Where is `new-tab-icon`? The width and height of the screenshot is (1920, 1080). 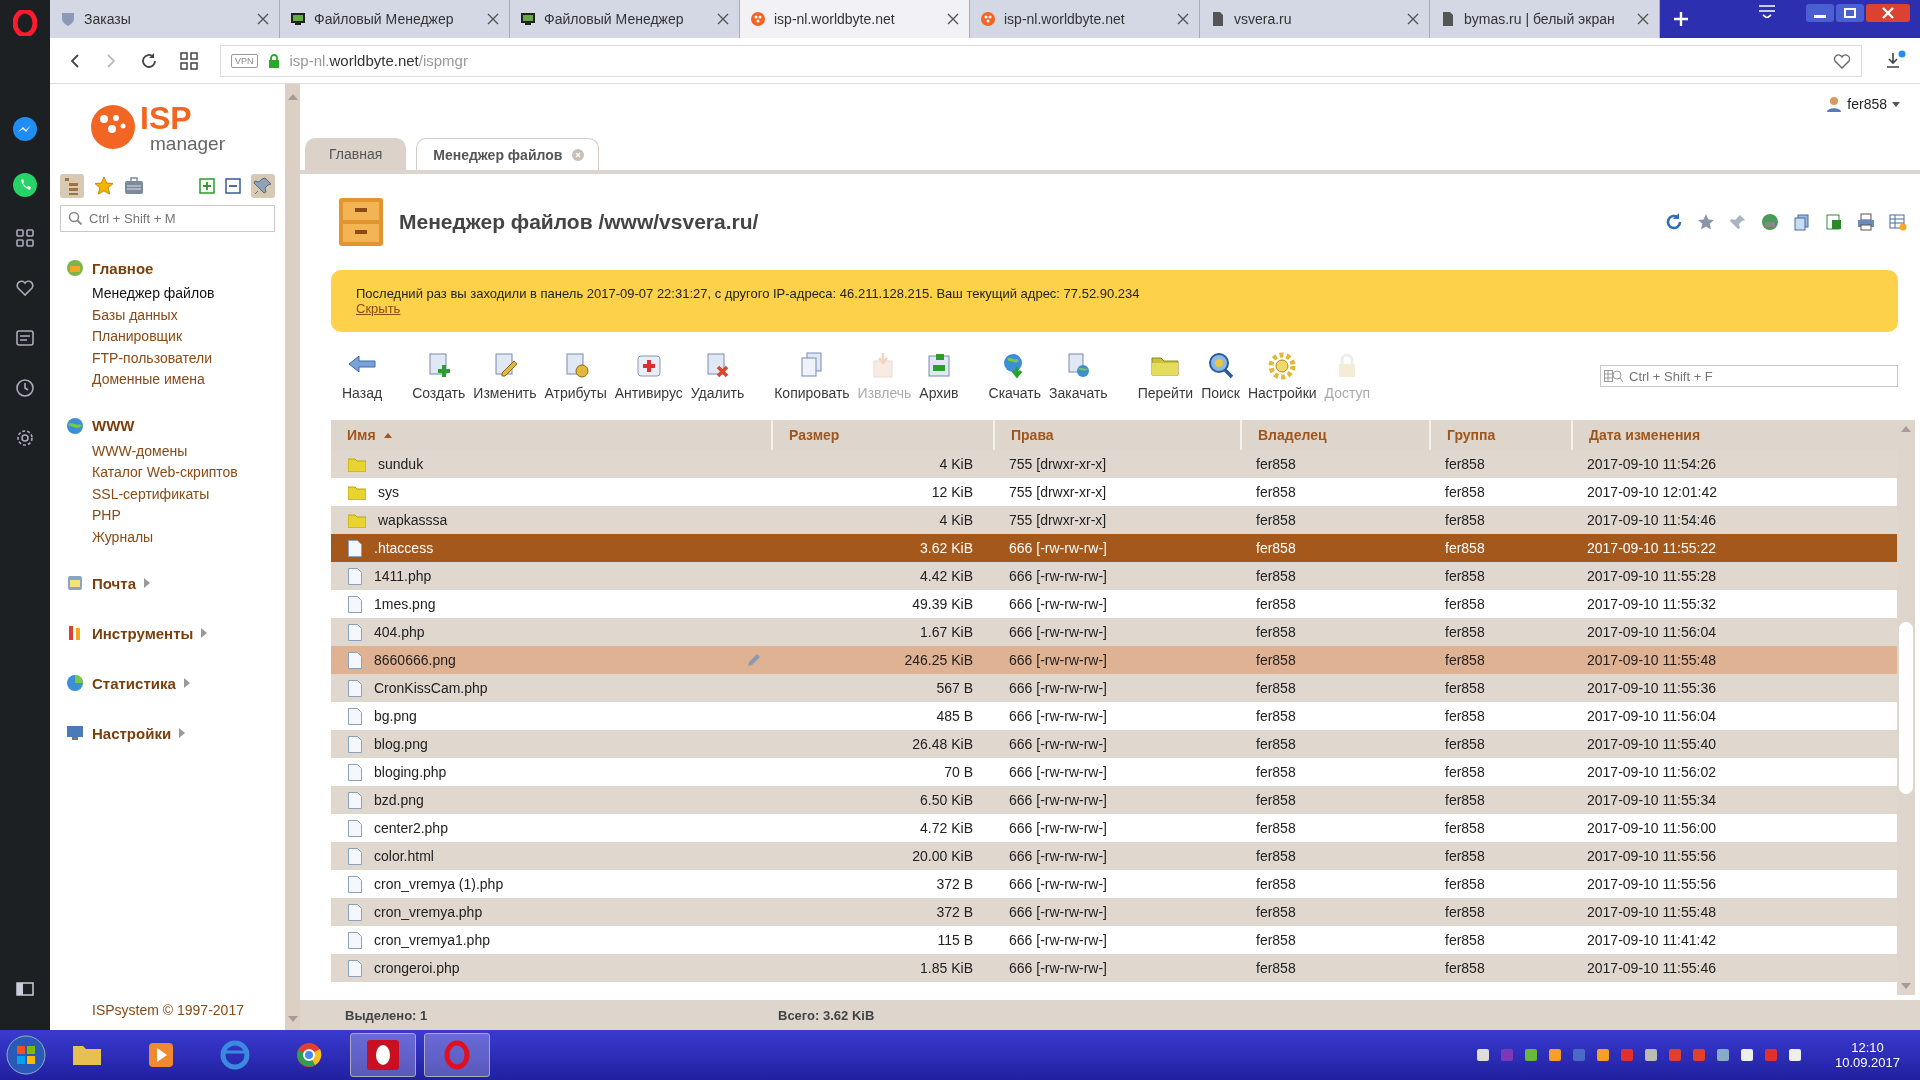 new-tab-icon is located at coordinates (1681, 19).